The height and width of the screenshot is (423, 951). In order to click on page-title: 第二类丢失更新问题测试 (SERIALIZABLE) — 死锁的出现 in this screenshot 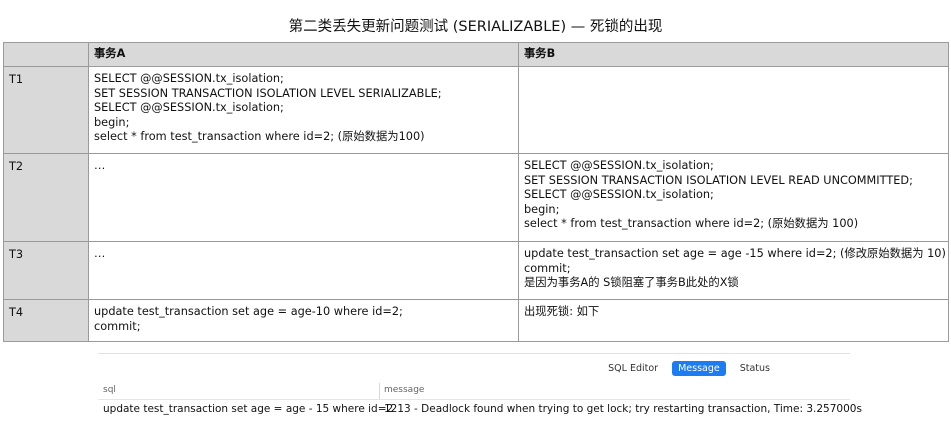, I will do `click(475, 27)`.